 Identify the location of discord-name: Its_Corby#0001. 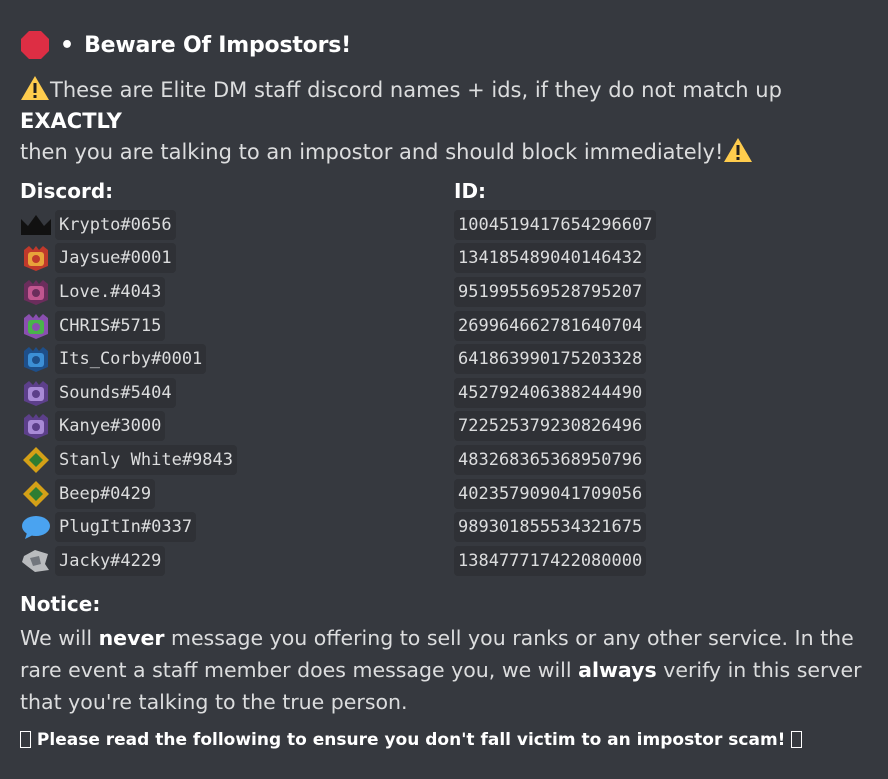
(131, 359).